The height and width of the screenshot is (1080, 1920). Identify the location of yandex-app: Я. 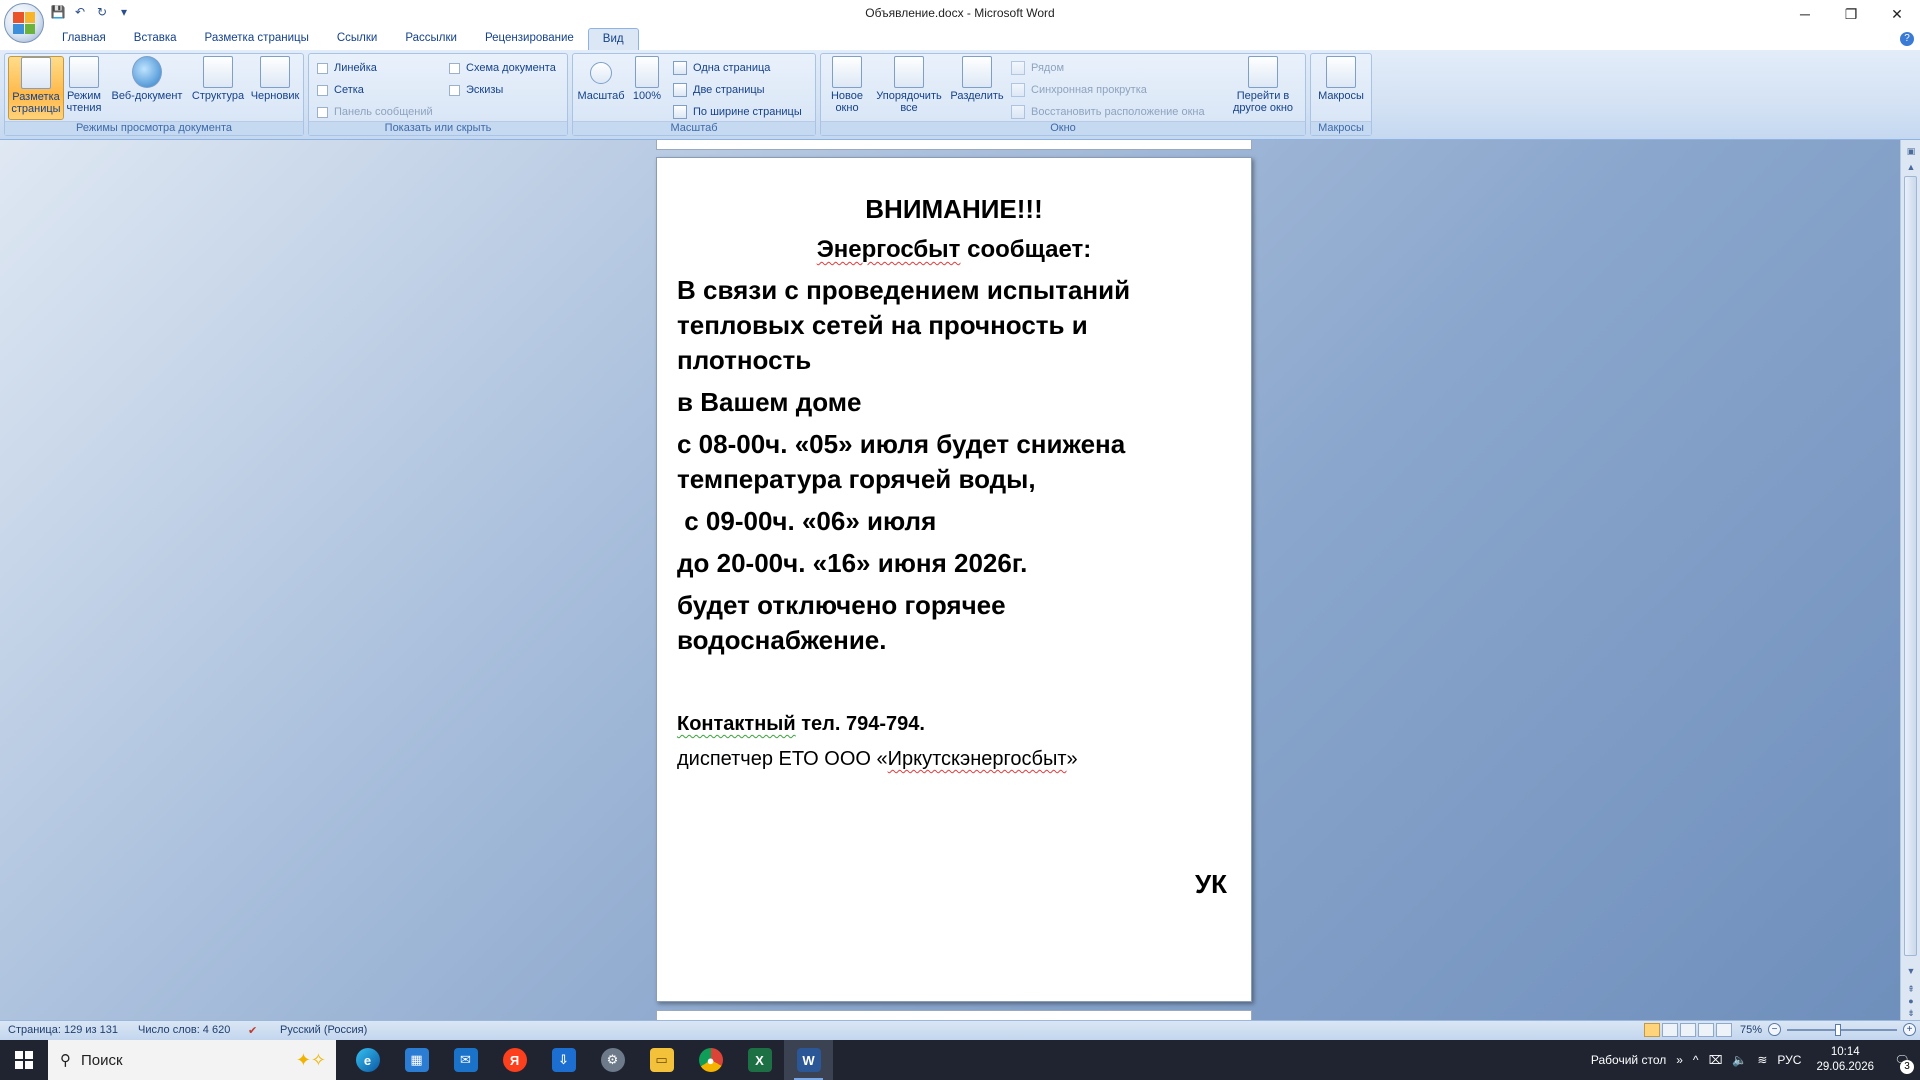
(514, 1060).